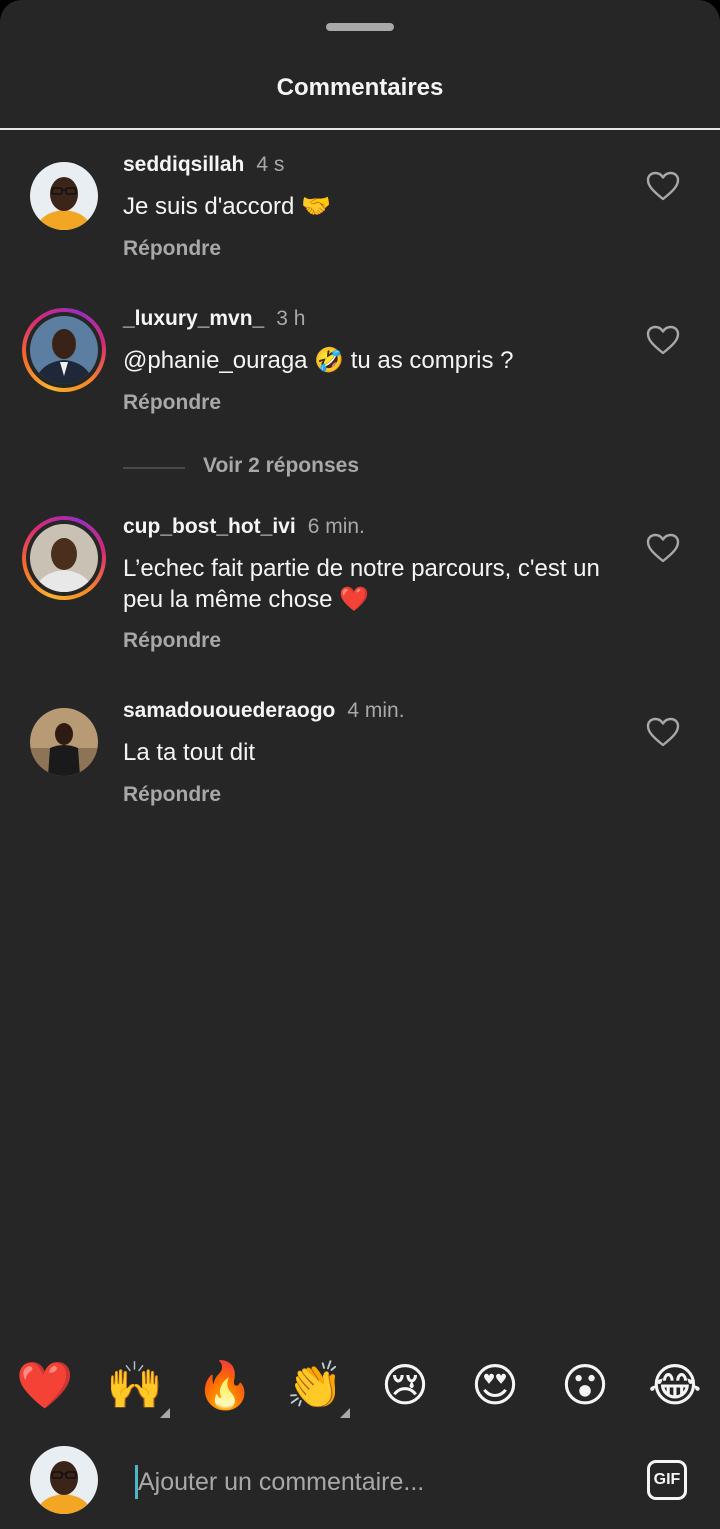 This screenshot has height=1529, width=720. What do you see at coordinates (585, 1385) in the screenshot?
I see `emoji-surprised-button: 😮` at bounding box center [585, 1385].